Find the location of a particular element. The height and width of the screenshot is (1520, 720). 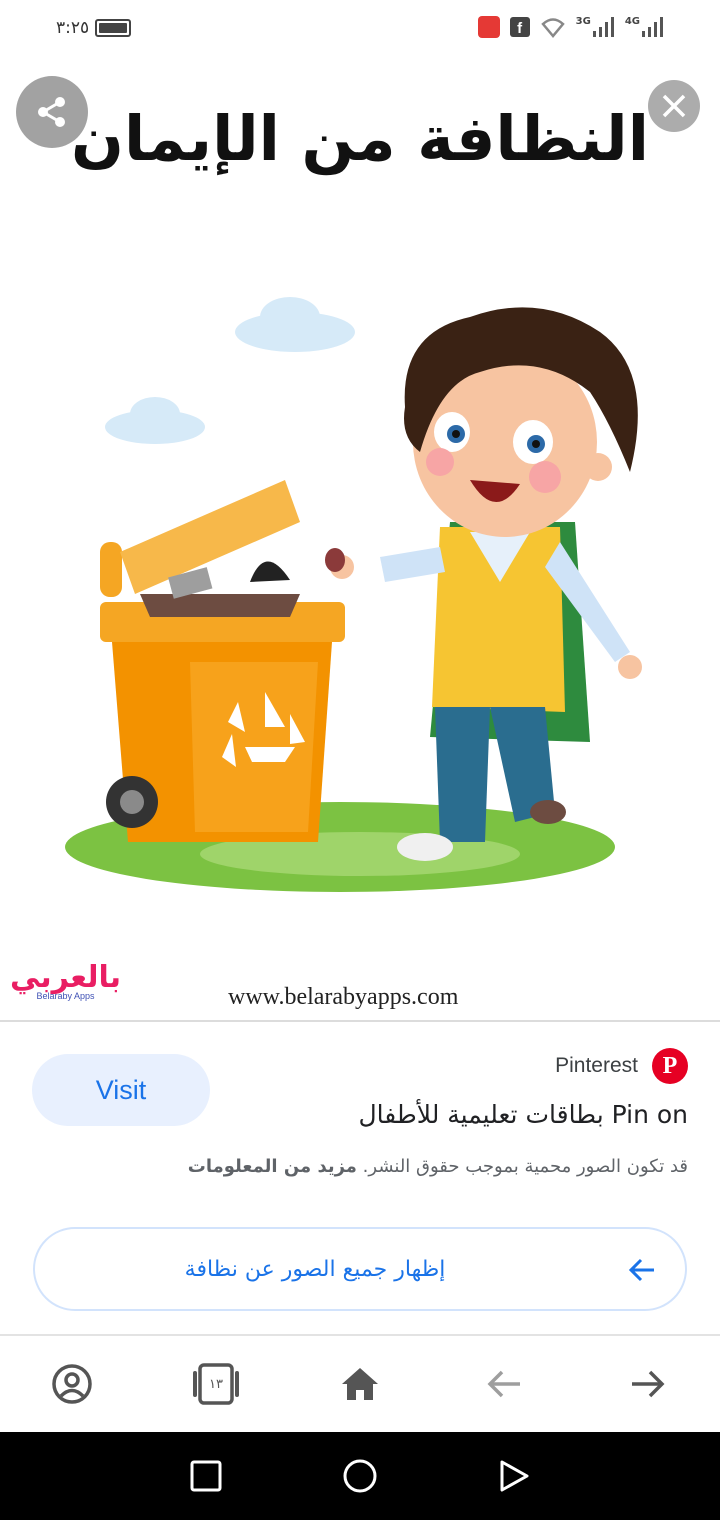

account-icon is located at coordinates (72, 1384).